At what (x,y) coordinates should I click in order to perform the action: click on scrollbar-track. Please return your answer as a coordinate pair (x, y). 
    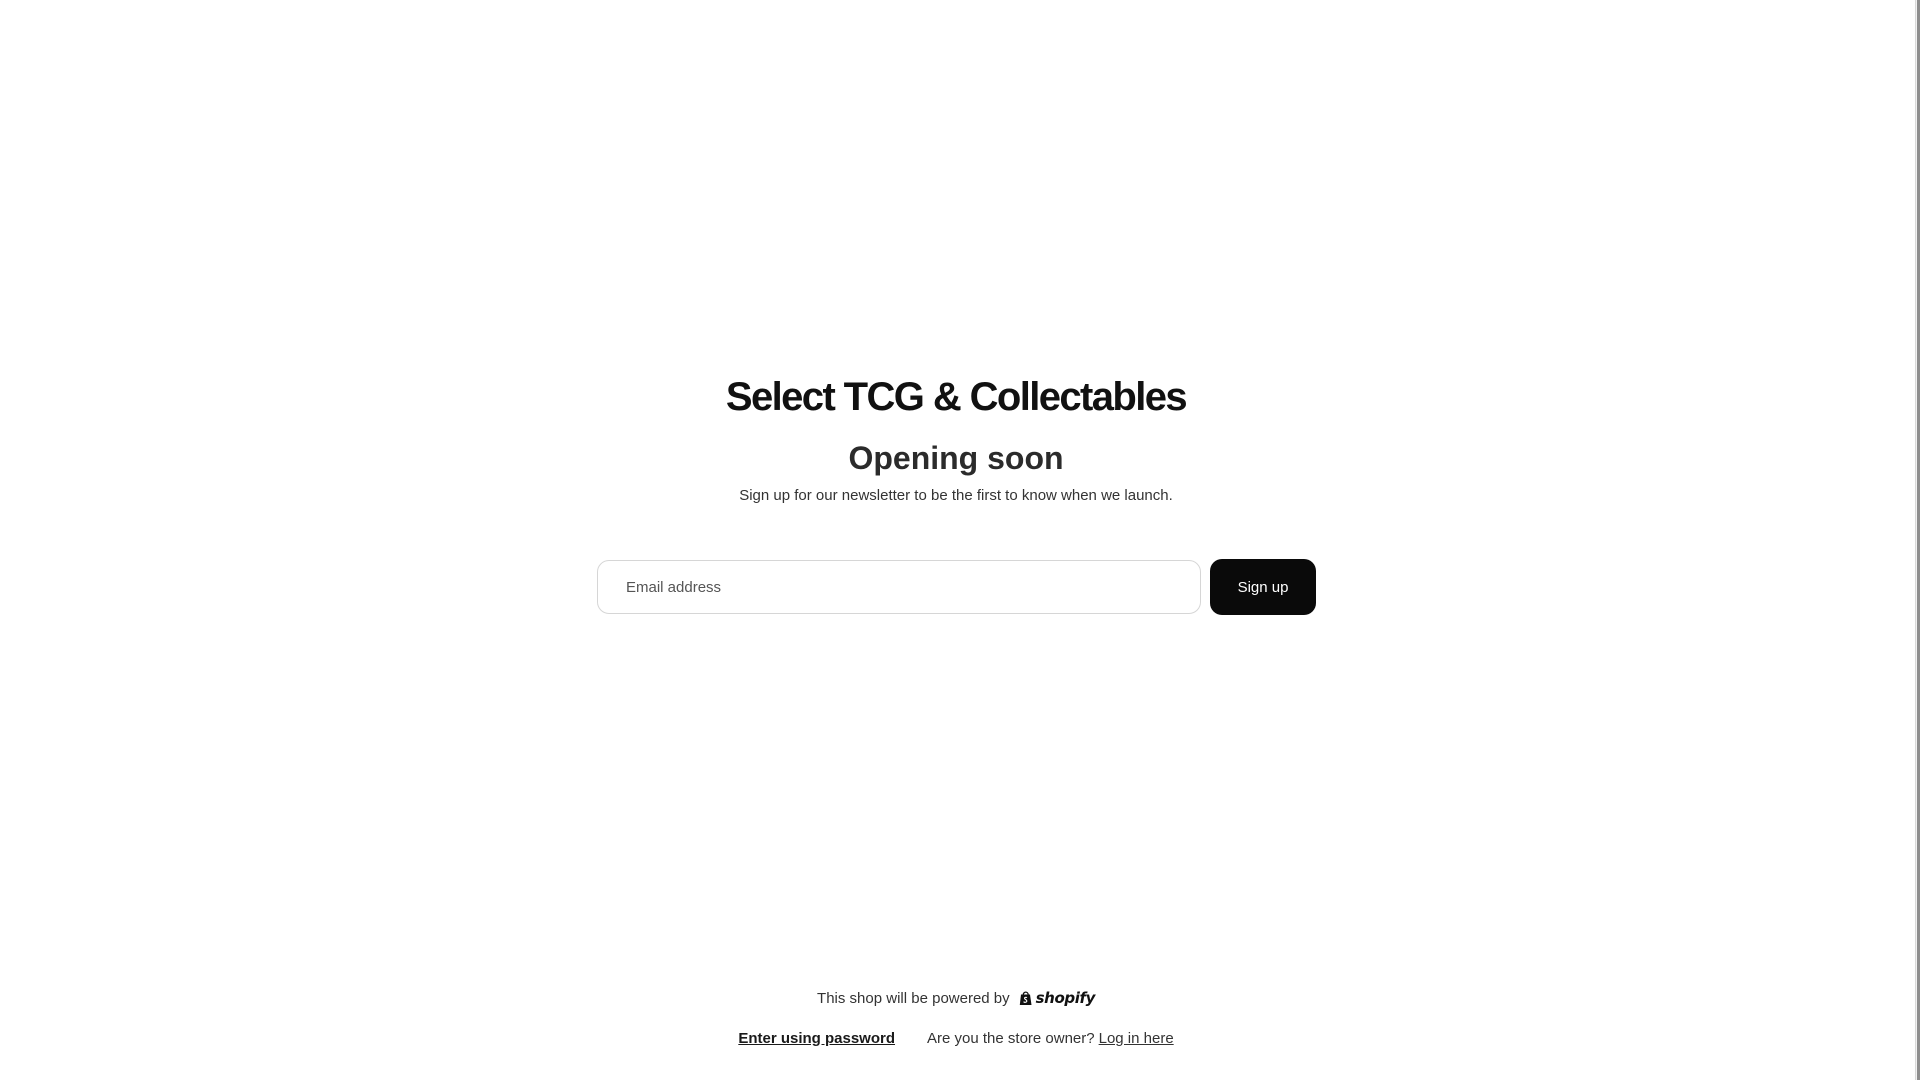
    Looking at the image, I should click on (1917, 540).